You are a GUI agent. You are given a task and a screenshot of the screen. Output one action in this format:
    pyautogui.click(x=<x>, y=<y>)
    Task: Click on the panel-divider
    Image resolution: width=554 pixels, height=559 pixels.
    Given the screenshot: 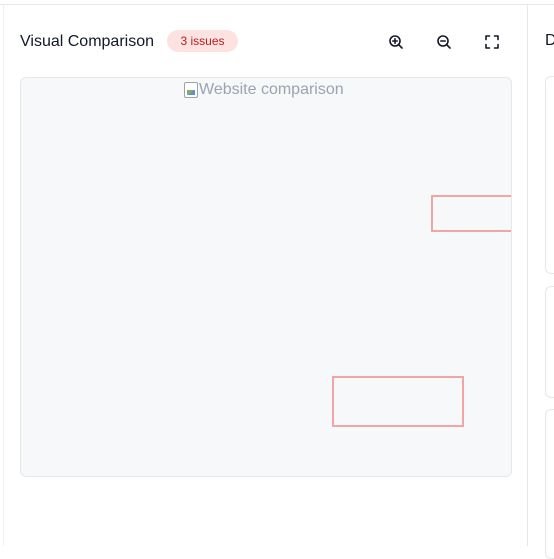 What is the action you would take?
    pyautogui.click(x=527, y=275)
    